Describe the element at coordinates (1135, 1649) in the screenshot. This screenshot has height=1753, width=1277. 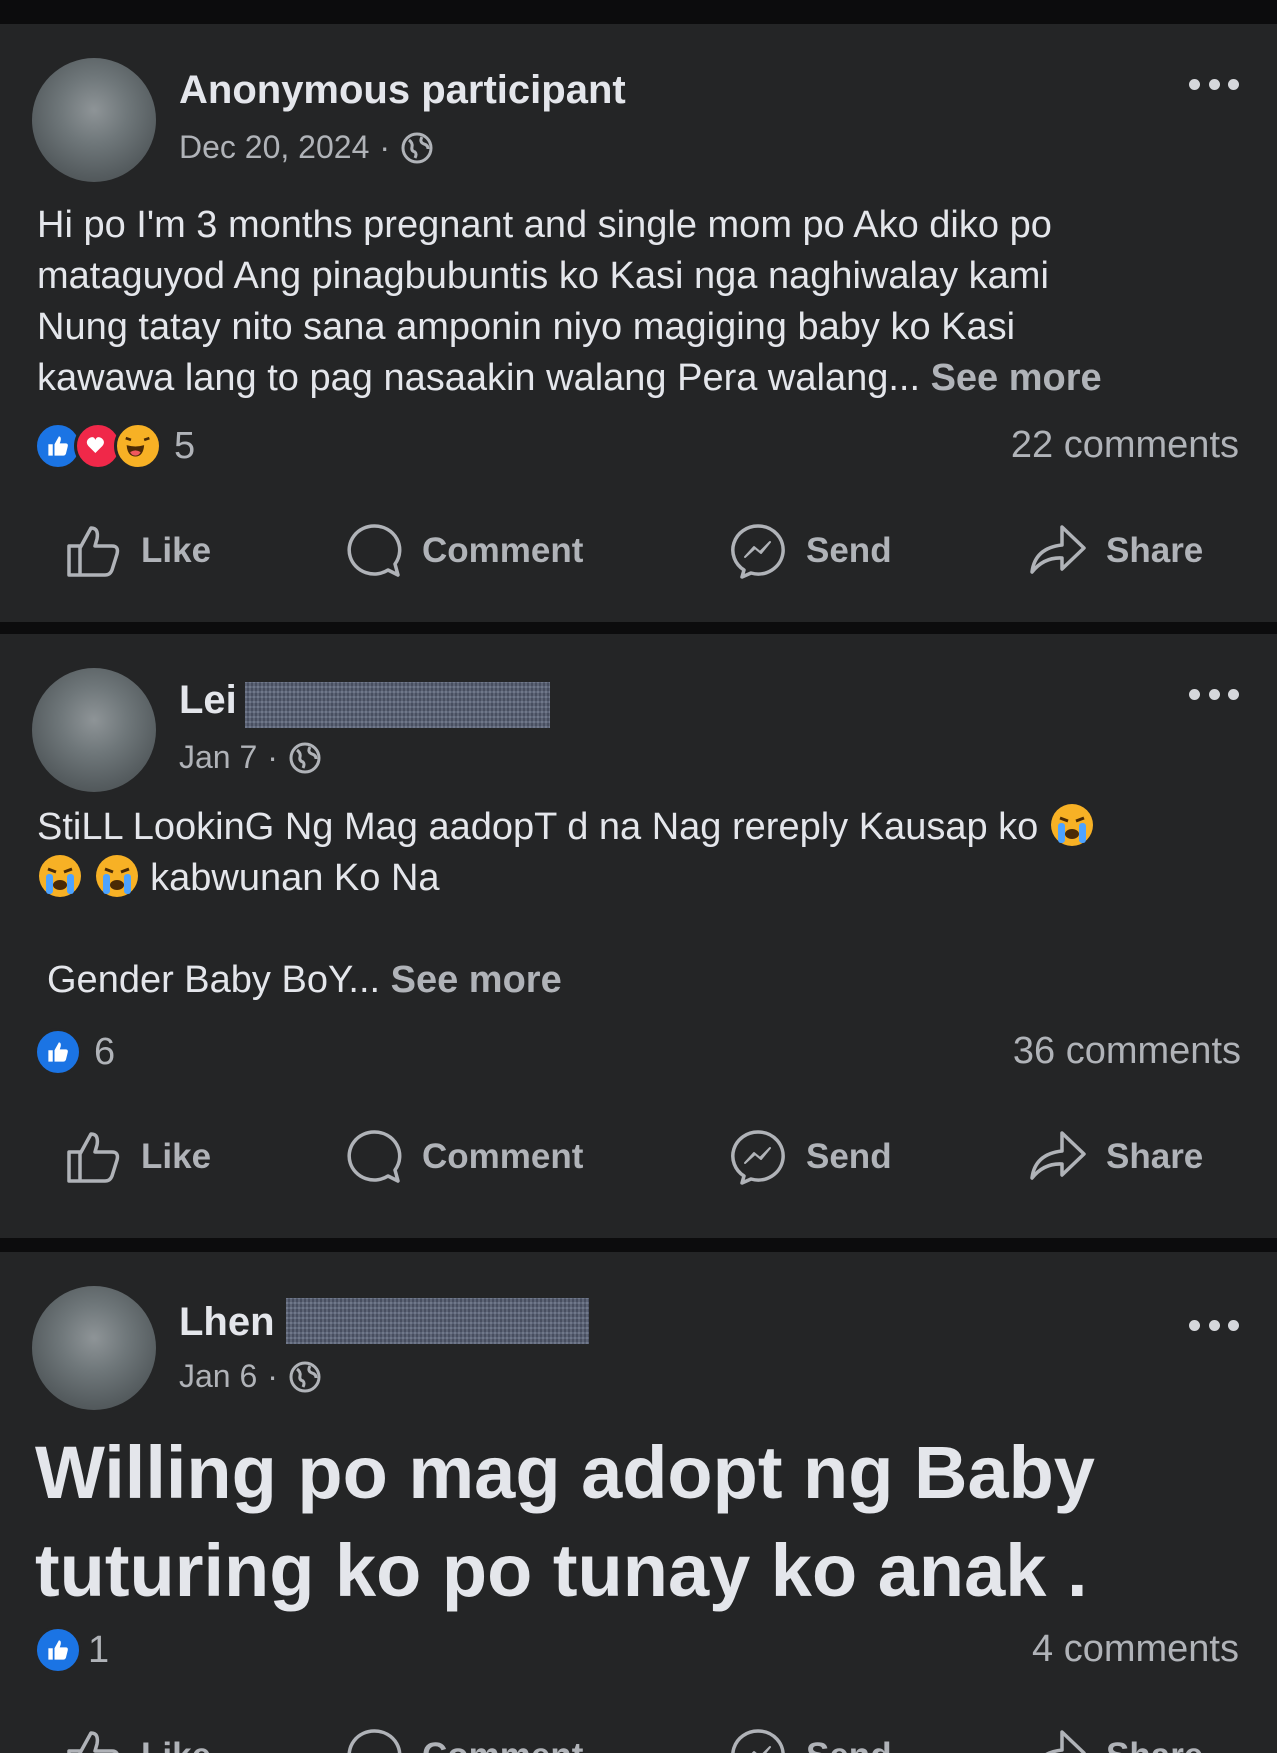
I see `comments-count: 4 comments` at that location.